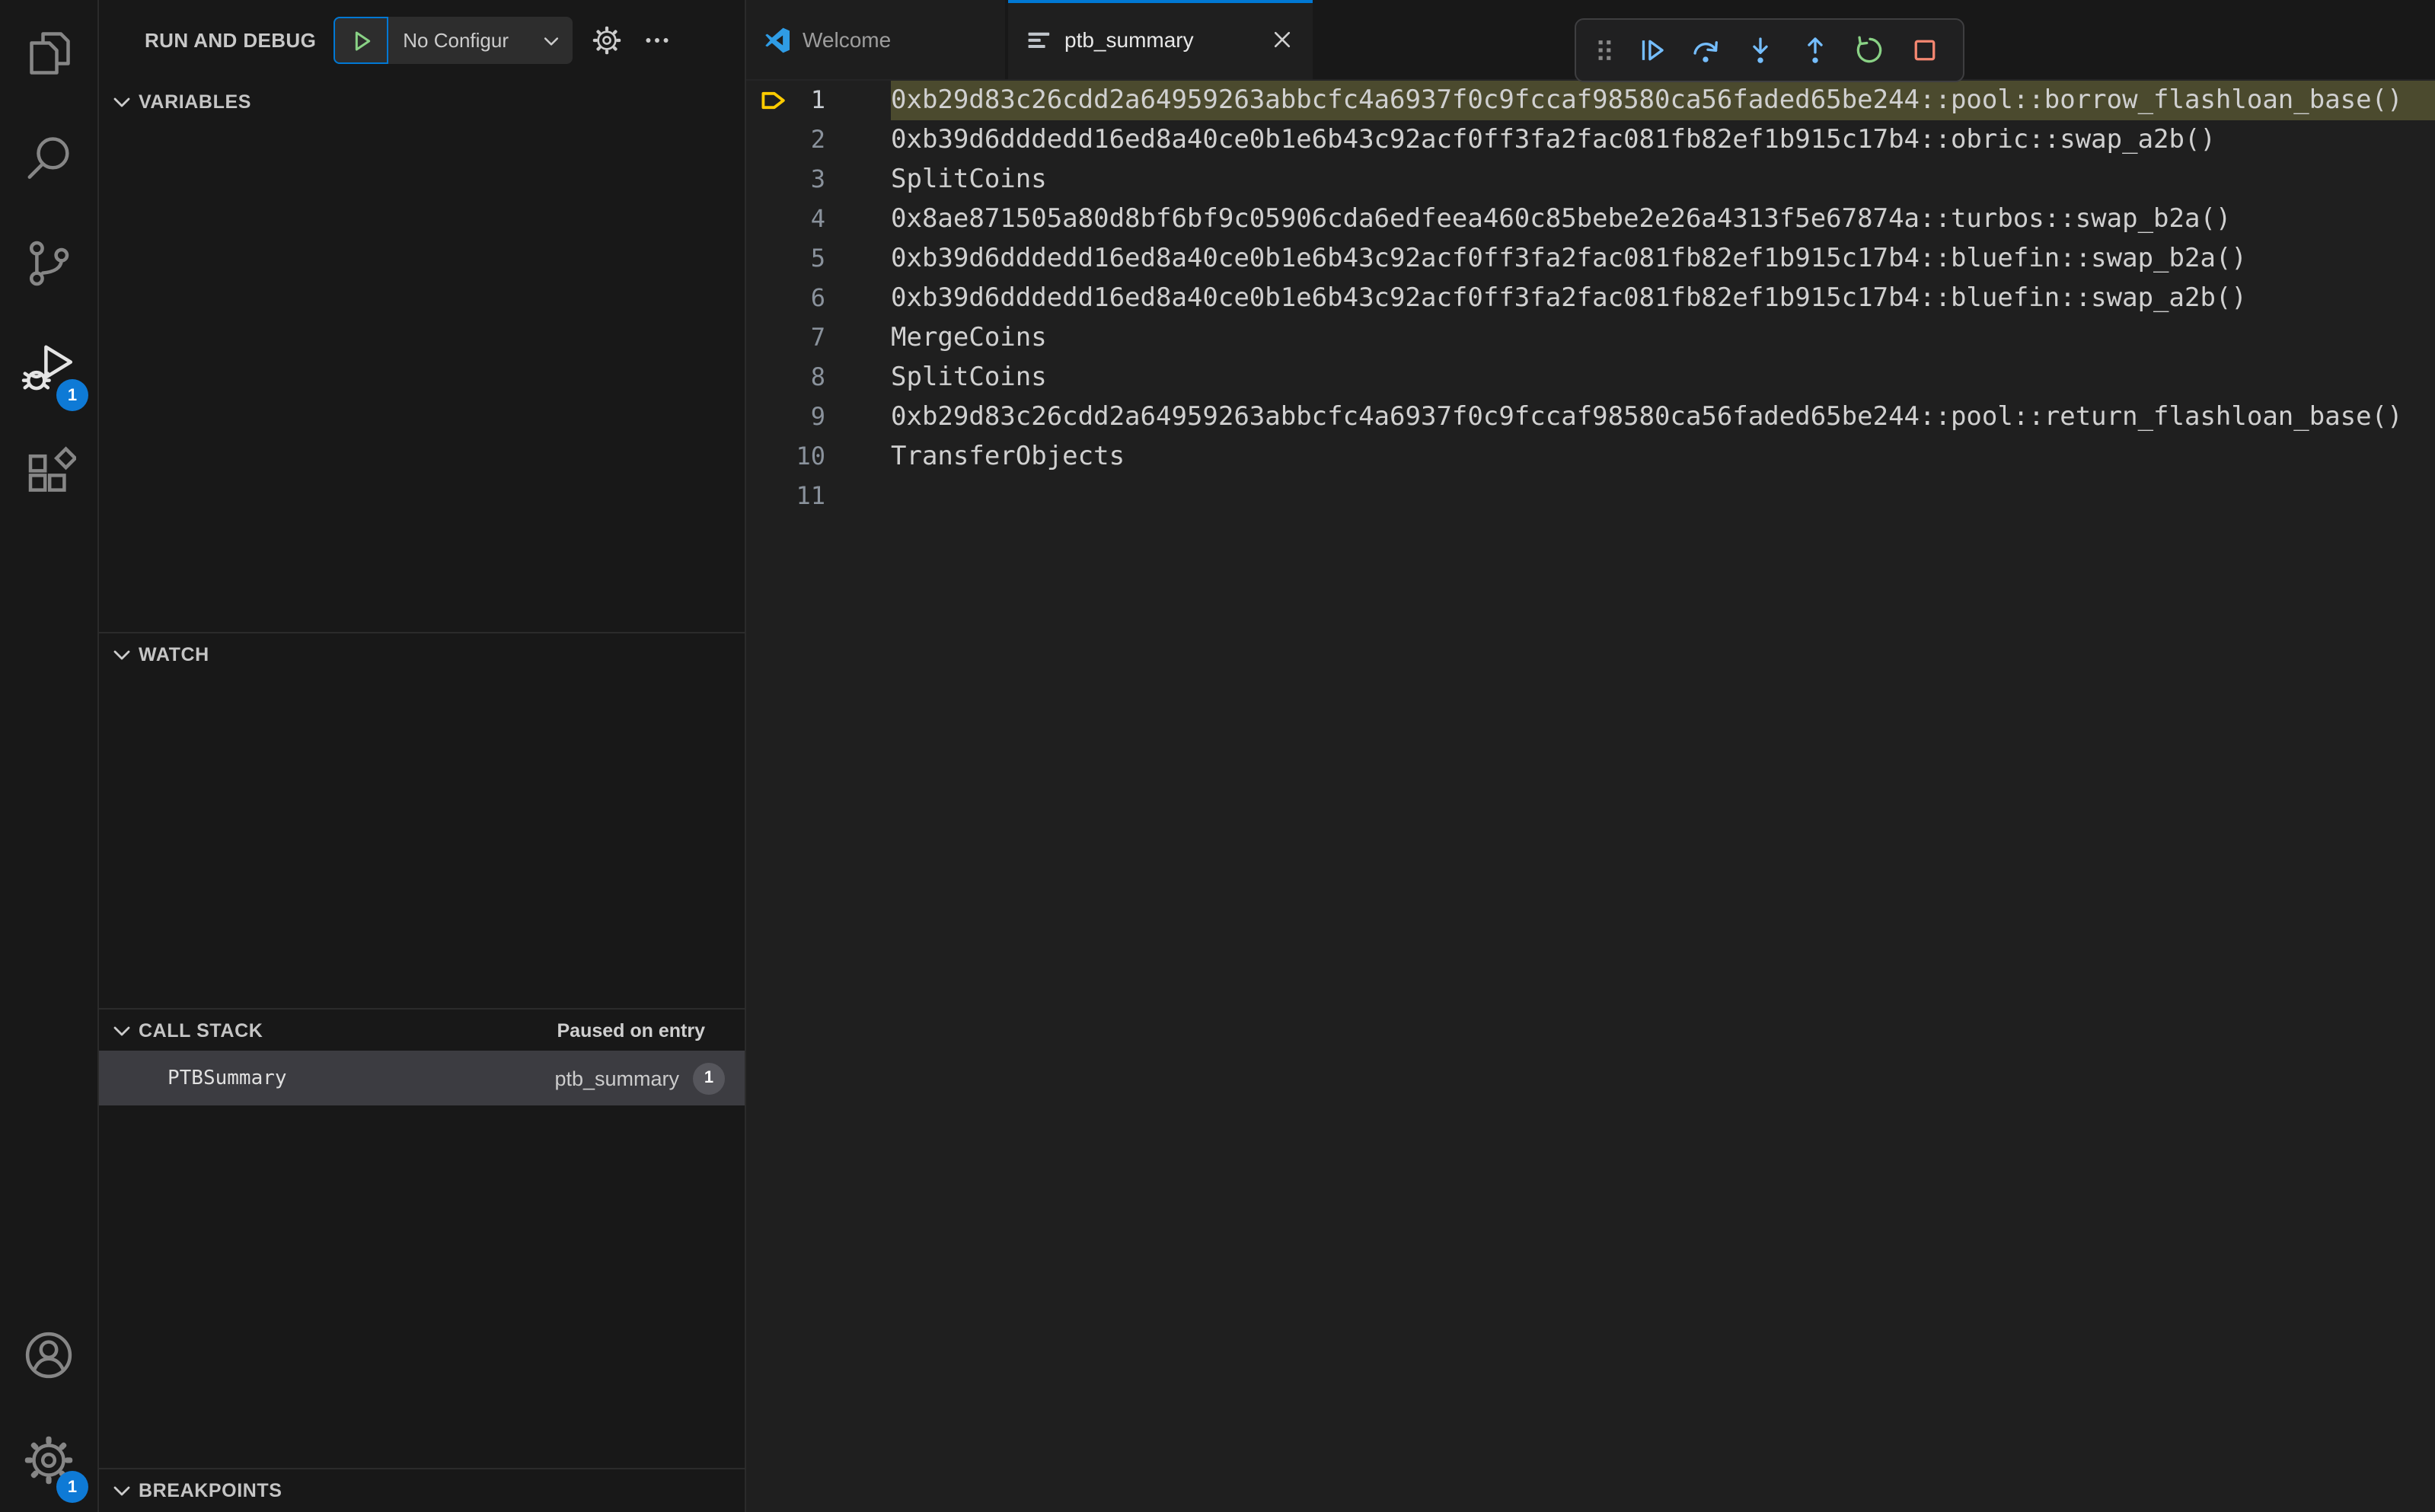 The height and width of the screenshot is (1512, 2435). I want to click on line-number: 7, so click(785, 338).